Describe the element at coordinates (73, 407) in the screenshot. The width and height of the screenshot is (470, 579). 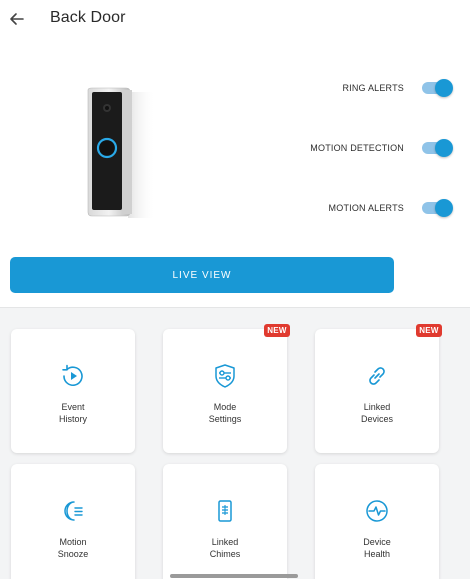
I see `tile-label-line: Event` at that location.